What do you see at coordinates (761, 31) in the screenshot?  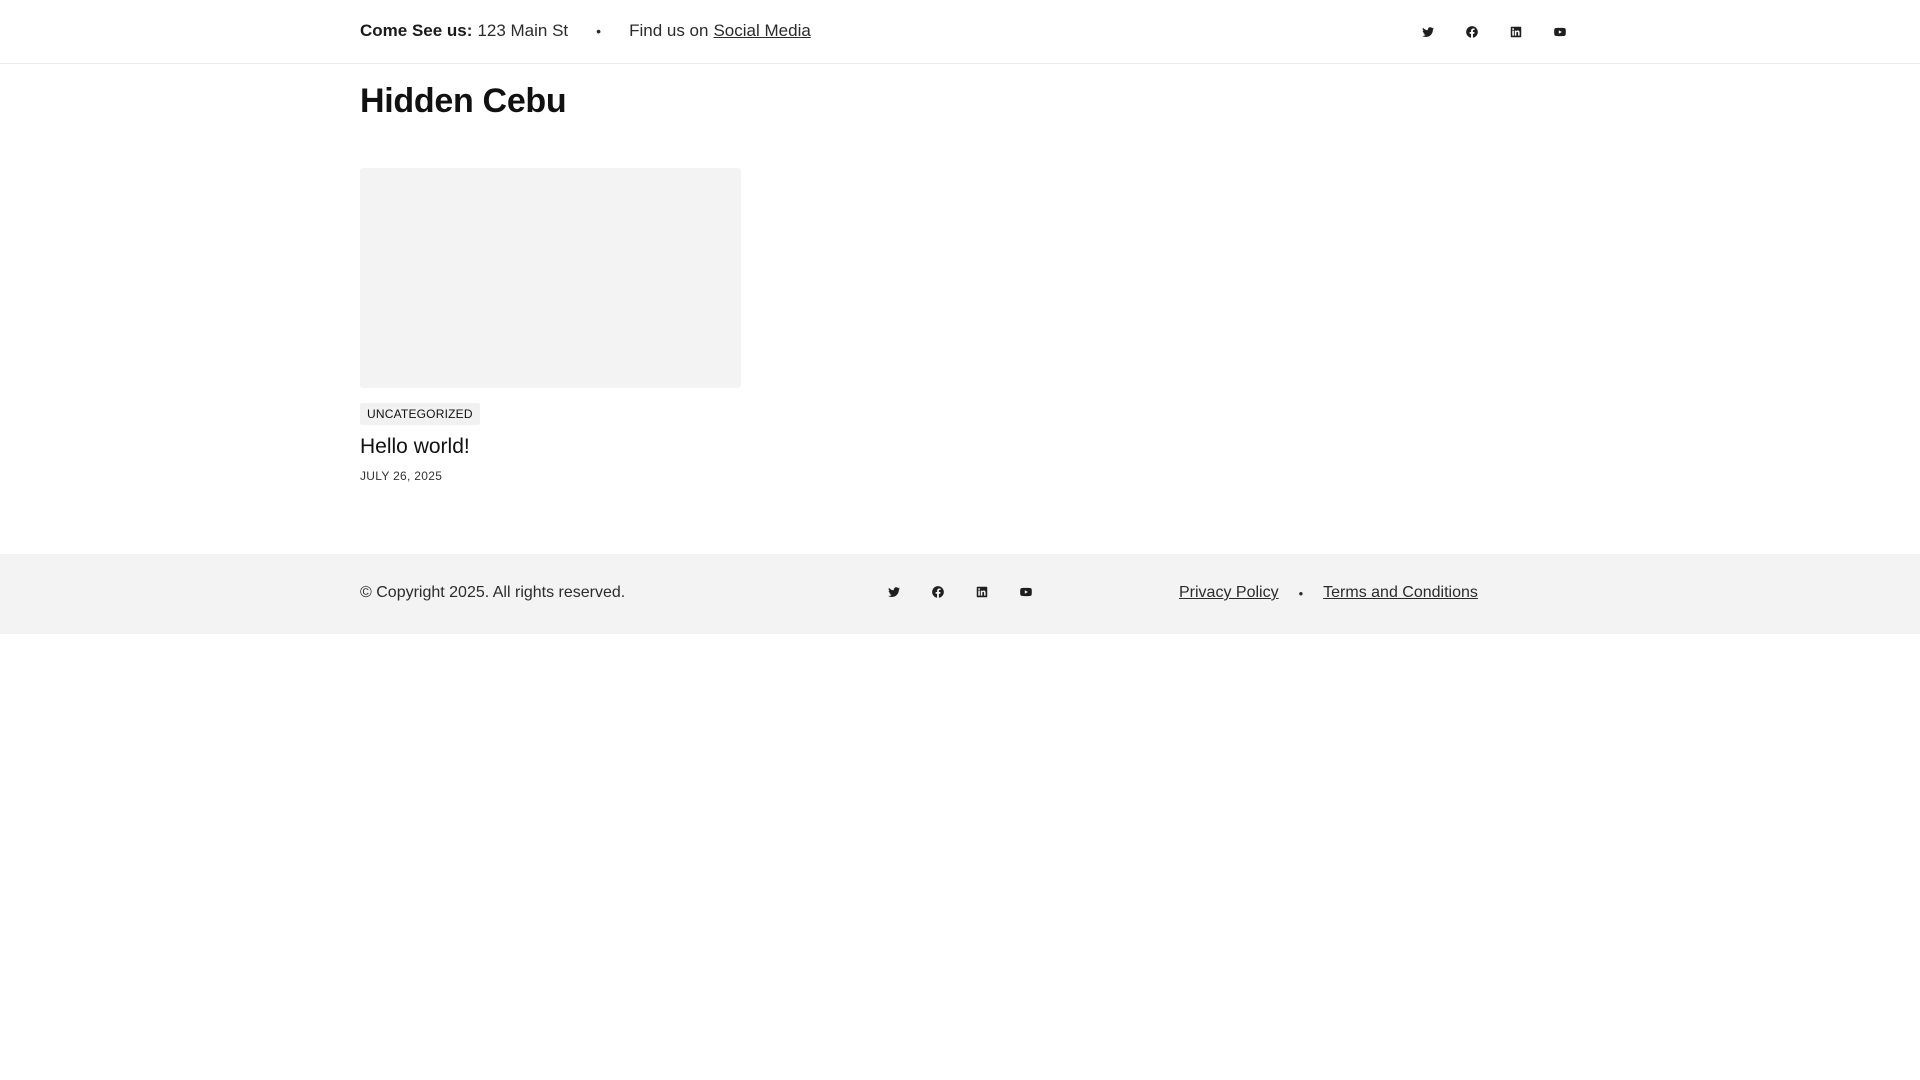 I see `social-media-link: Social Media` at bounding box center [761, 31].